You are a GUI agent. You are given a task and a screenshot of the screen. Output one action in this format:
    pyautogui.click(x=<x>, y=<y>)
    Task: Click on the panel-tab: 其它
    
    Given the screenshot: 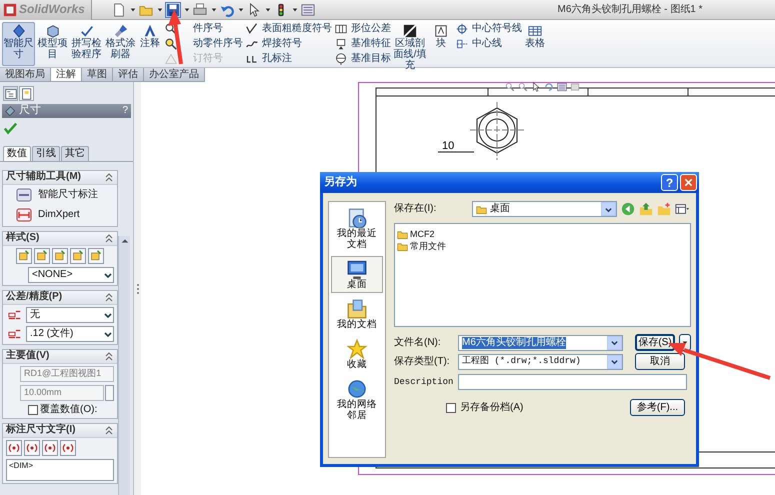 What is the action you would take?
    pyautogui.click(x=75, y=153)
    